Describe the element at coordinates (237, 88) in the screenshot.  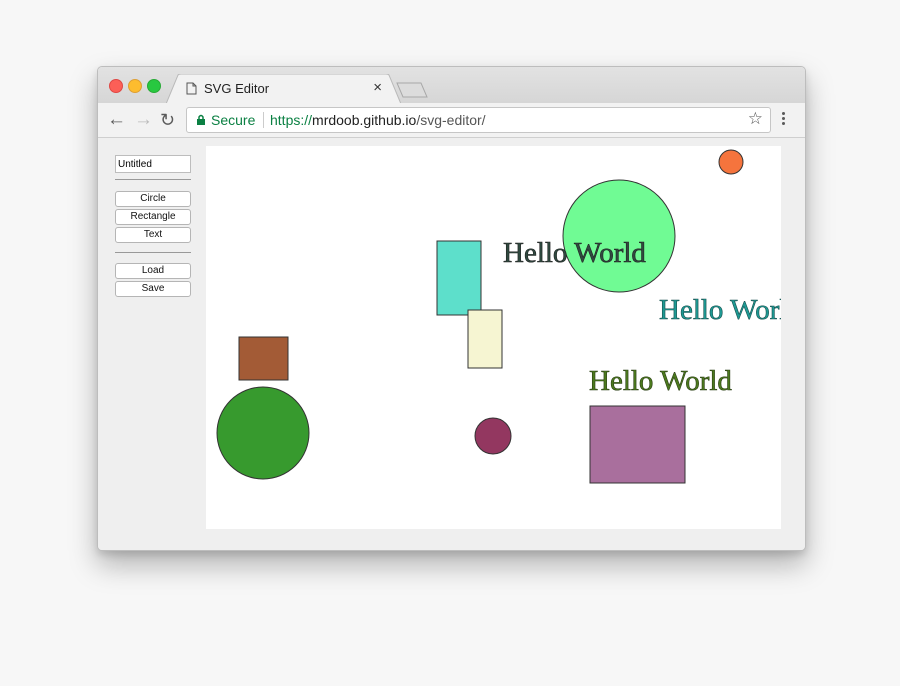
I see `tab-title: SVG Editor` at that location.